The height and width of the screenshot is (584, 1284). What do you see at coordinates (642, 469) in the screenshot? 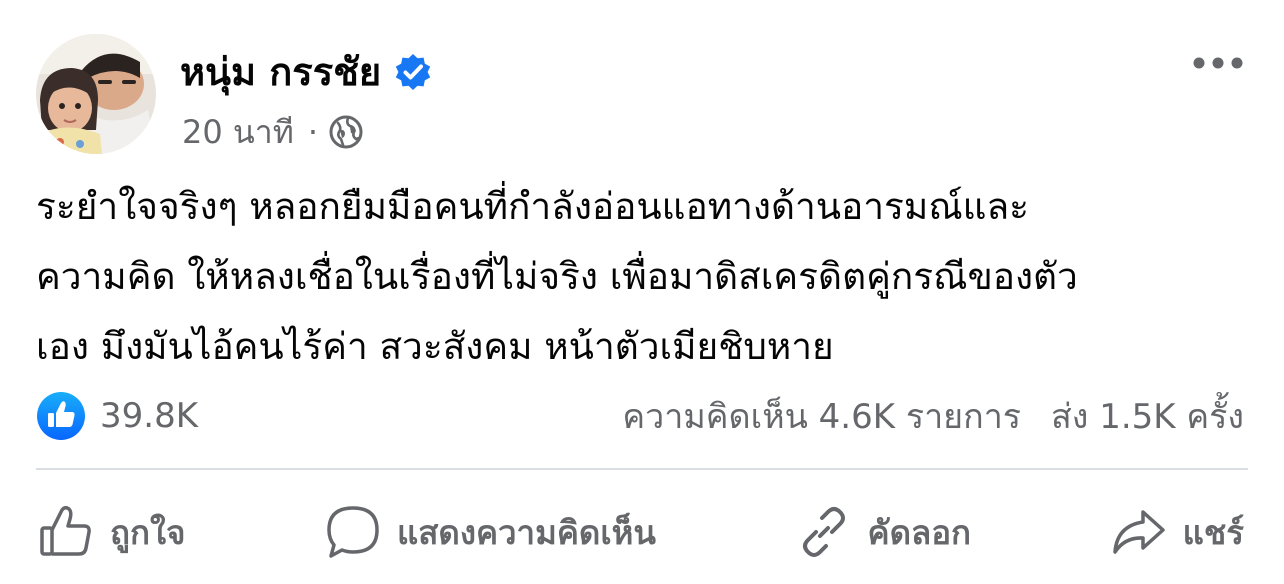
I see `divider` at bounding box center [642, 469].